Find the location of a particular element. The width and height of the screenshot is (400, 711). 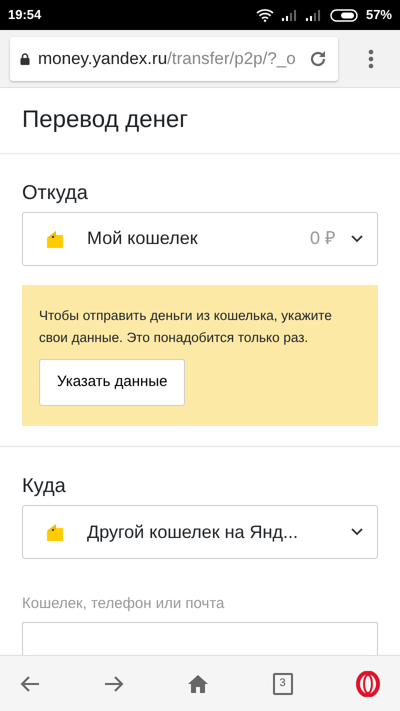

wallet-balance: 0 ₽ is located at coordinates (322, 238).